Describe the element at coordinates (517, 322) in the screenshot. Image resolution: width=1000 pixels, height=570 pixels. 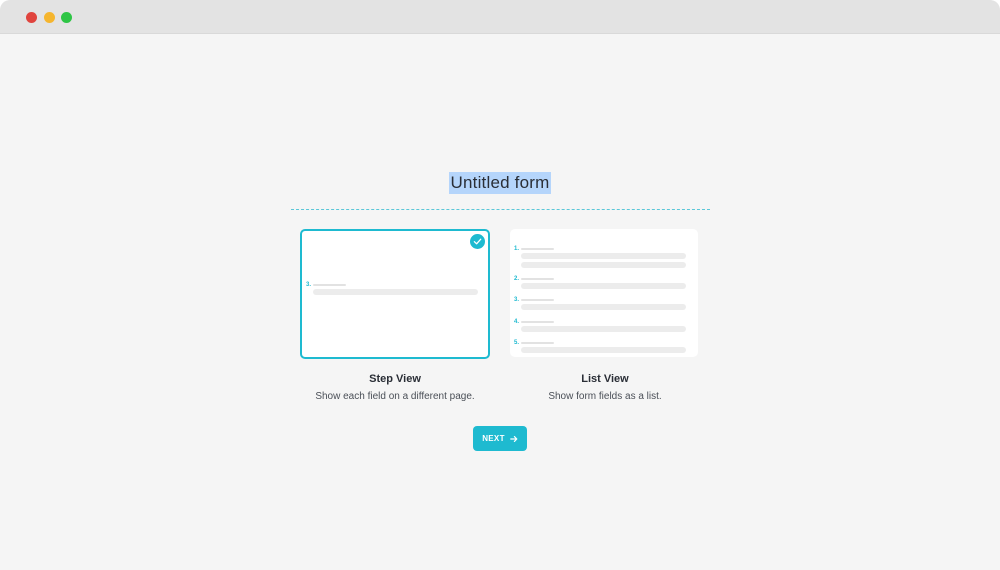
I see `preview-field-number: 4.` at that location.